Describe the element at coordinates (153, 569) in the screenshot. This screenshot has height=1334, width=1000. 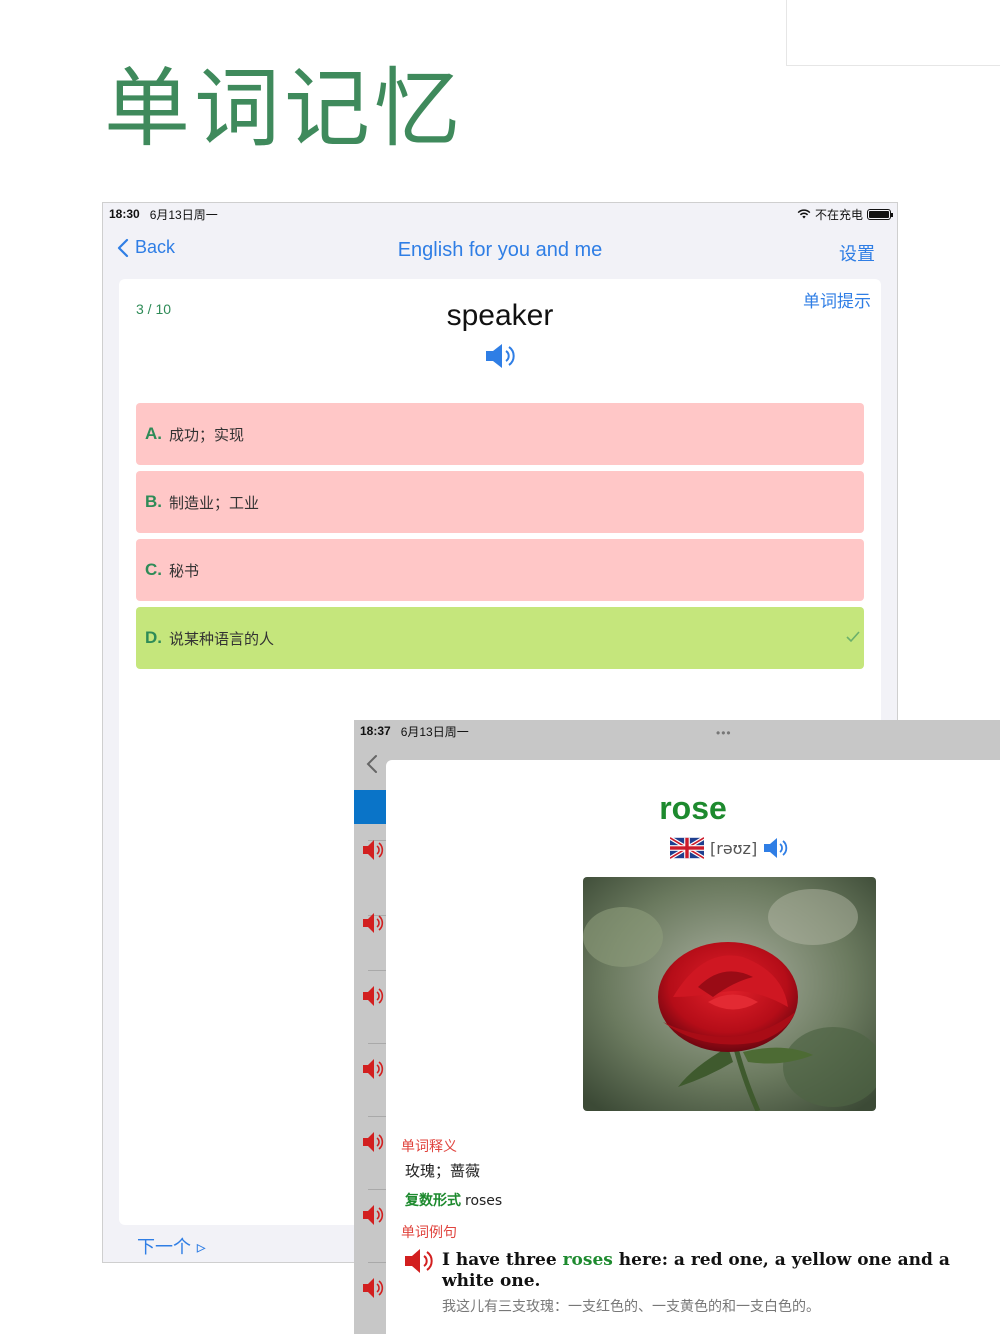
I see `option-letter: C.` at that location.